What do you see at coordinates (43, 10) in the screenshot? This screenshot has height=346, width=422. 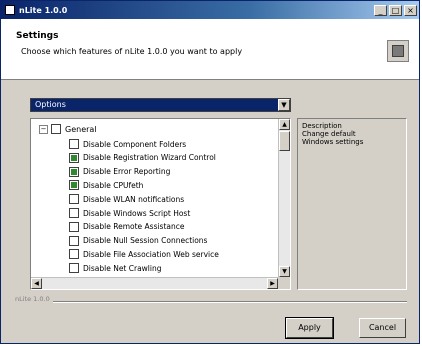 I see `window-title: nLite 1.0.0` at bounding box center [43, 10].